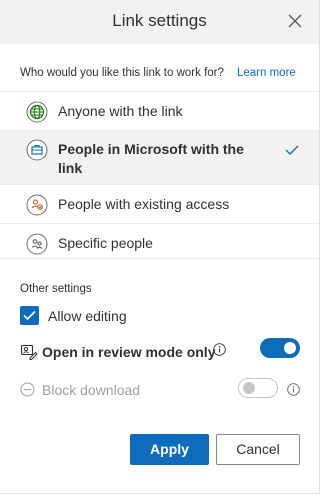  I want to click on checkmark-icon, so click(292, 149).